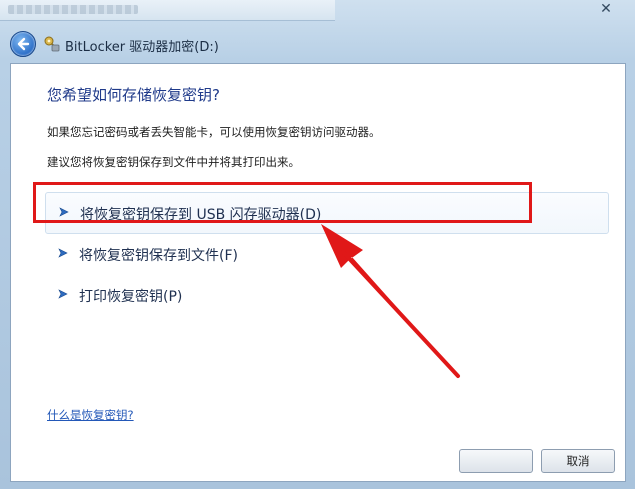 This screenshot has height=489, width=635. What do you see at coordinates (214, 132) in the screenshot?
I see `description-text: 如果您忘记密码或者丢失智能卡，可以使用恢复密钥访问驱动器。` at bounding box center [214, 132].